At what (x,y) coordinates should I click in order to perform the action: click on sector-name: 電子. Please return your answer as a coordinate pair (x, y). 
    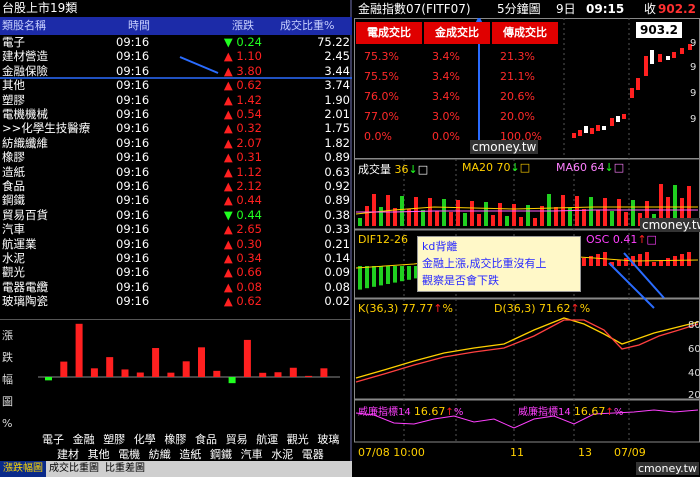
    Looking at the image, I should click on (13, 42).